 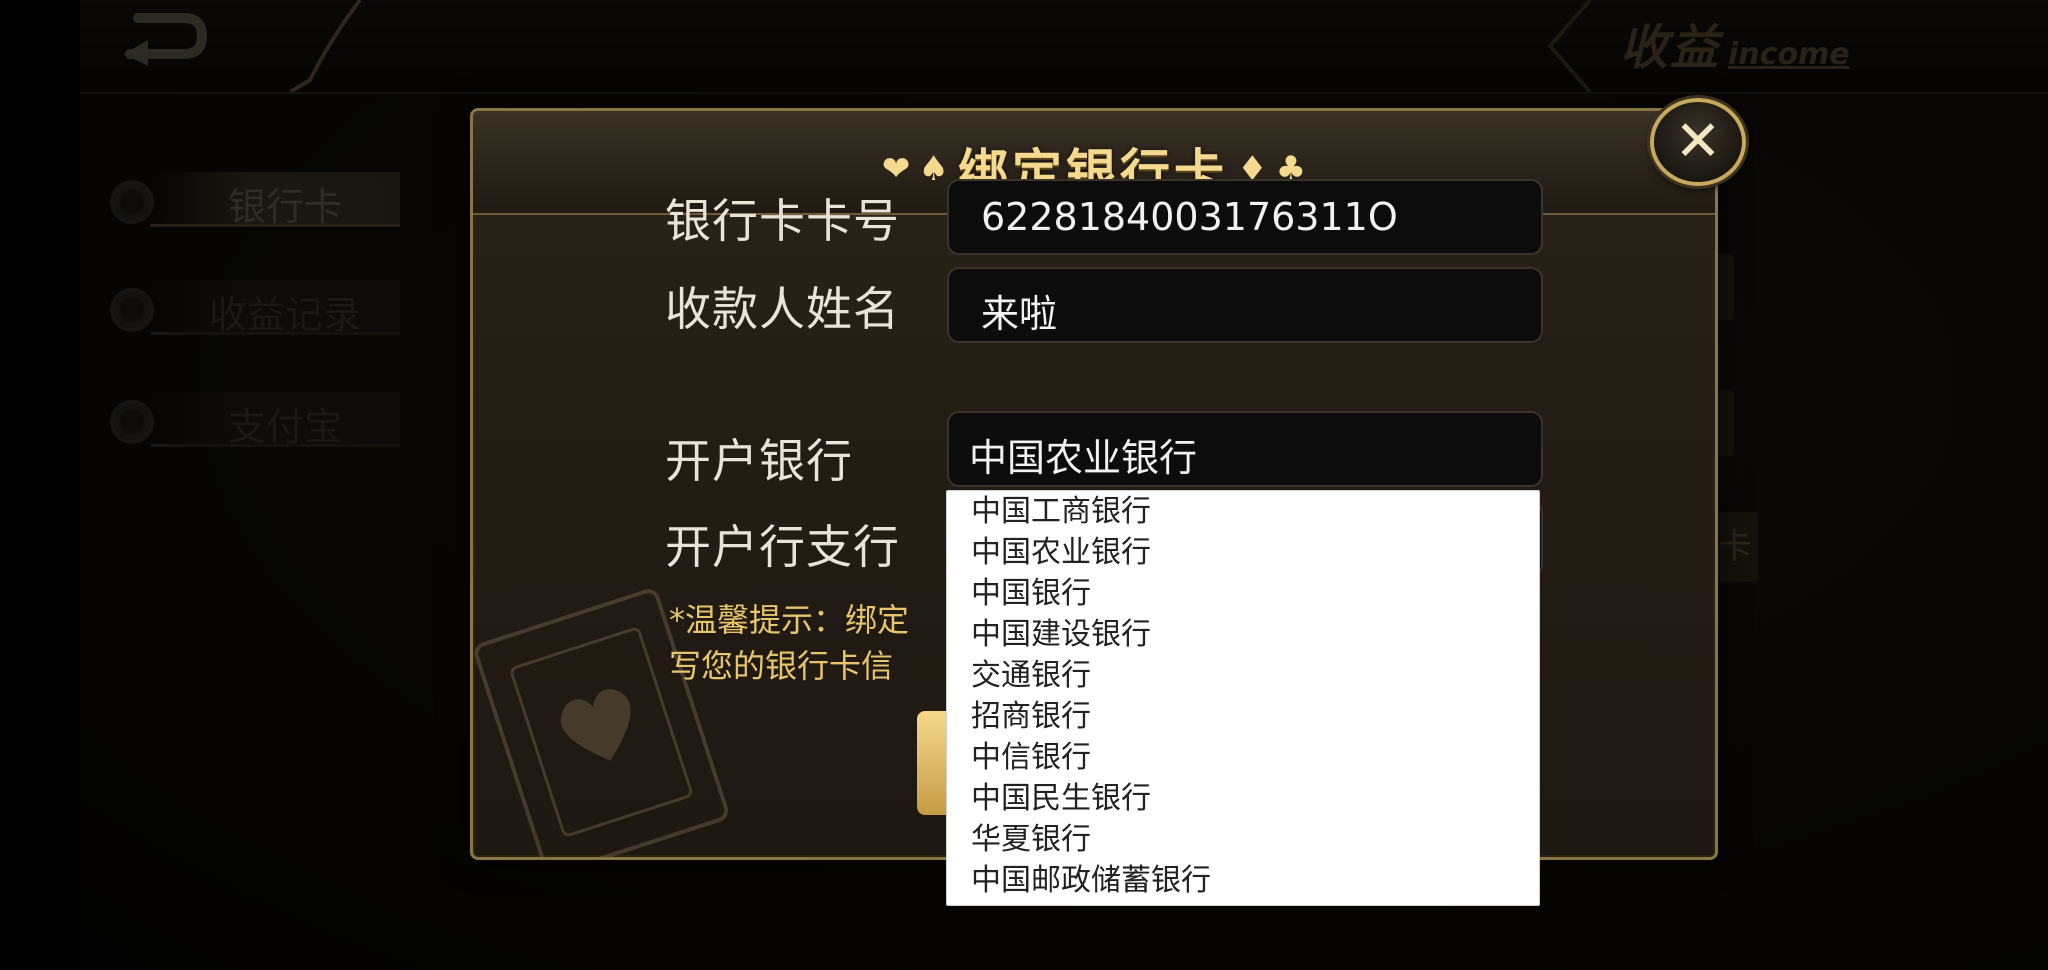 I want to click on bank-option: 中国民生银行, so click(x=1251, y=798).